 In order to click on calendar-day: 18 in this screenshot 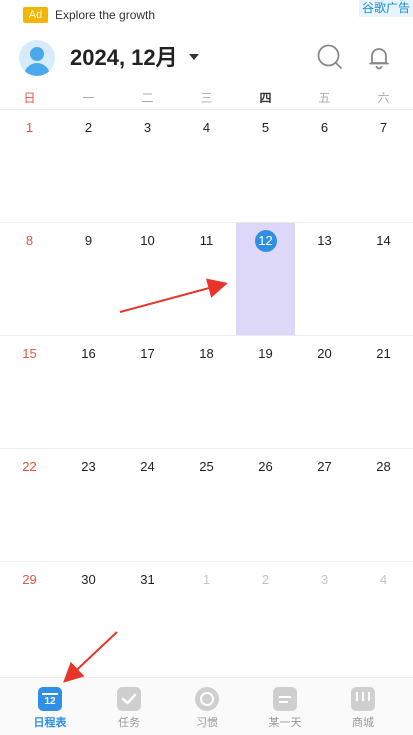, I will do `click(206, 392)`.